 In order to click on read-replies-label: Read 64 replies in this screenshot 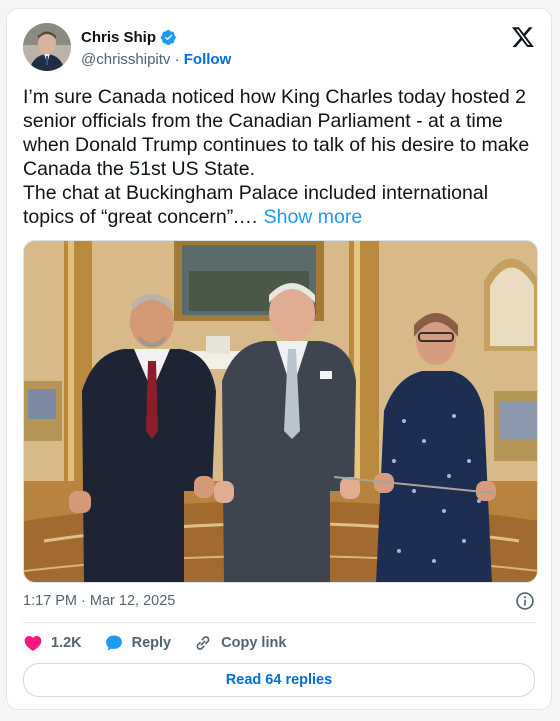, I will do `click(279, 680)`.